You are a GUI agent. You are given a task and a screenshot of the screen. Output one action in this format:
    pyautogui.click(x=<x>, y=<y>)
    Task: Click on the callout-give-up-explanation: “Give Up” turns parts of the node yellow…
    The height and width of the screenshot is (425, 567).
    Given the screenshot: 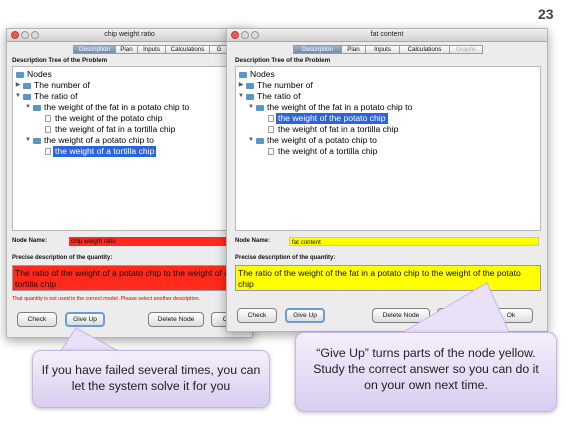 What is the action you would take?
    pyautogui.click(x=426, y=372)
    